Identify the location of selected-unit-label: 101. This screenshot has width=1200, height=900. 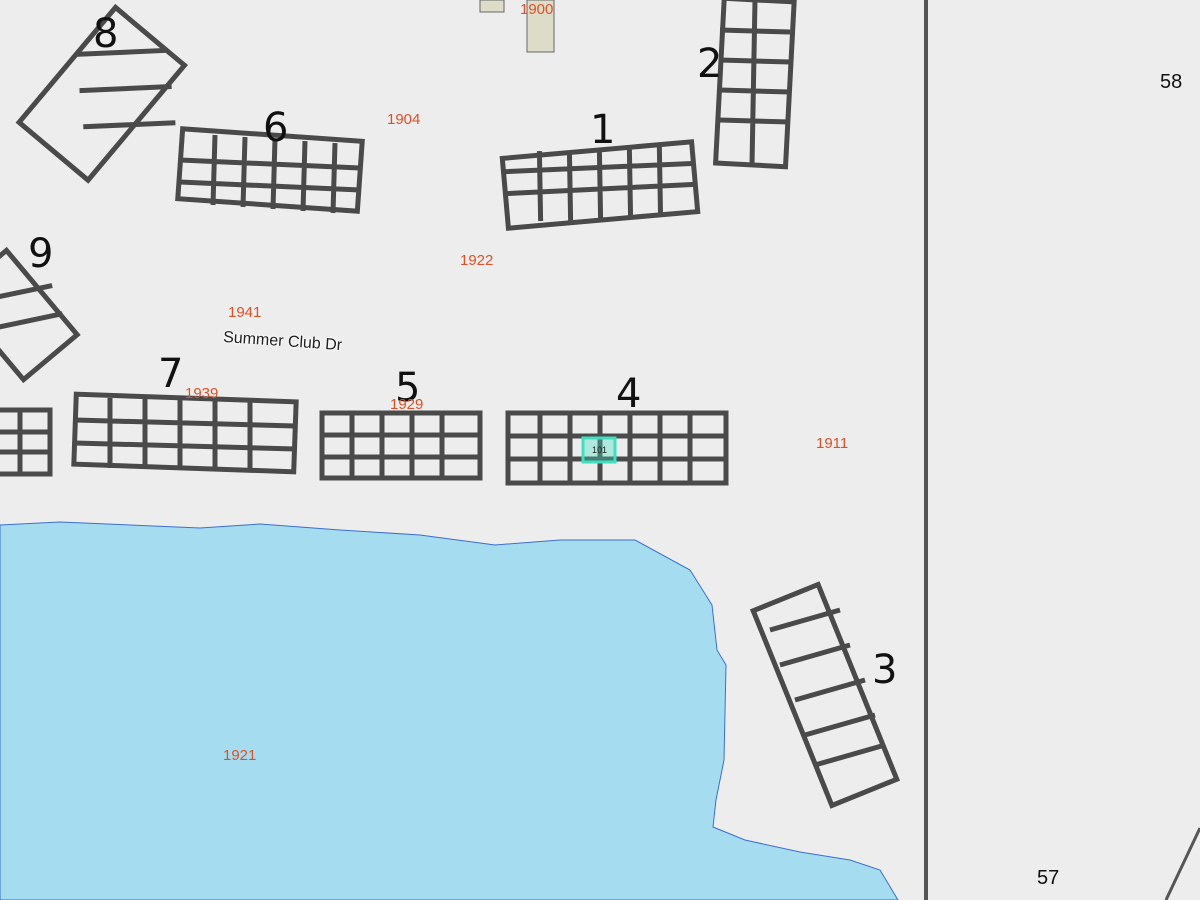
(599, 450).